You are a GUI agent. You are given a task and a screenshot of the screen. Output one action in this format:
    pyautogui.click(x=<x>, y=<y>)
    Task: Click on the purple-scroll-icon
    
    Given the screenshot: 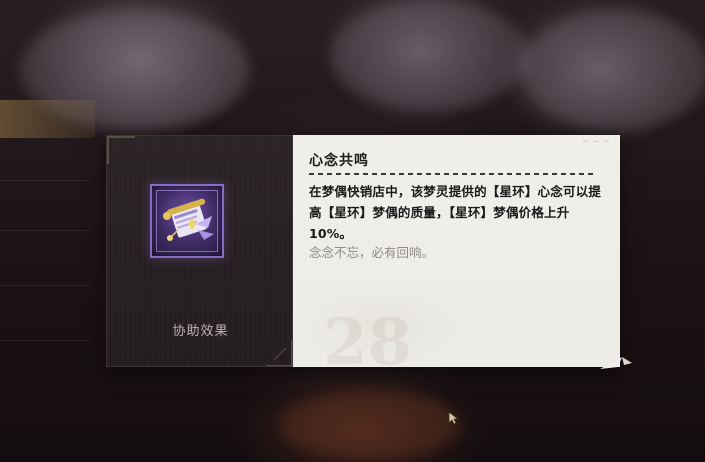 What is the action you would take?
    pyautogui.click(x=188, y=219)
    